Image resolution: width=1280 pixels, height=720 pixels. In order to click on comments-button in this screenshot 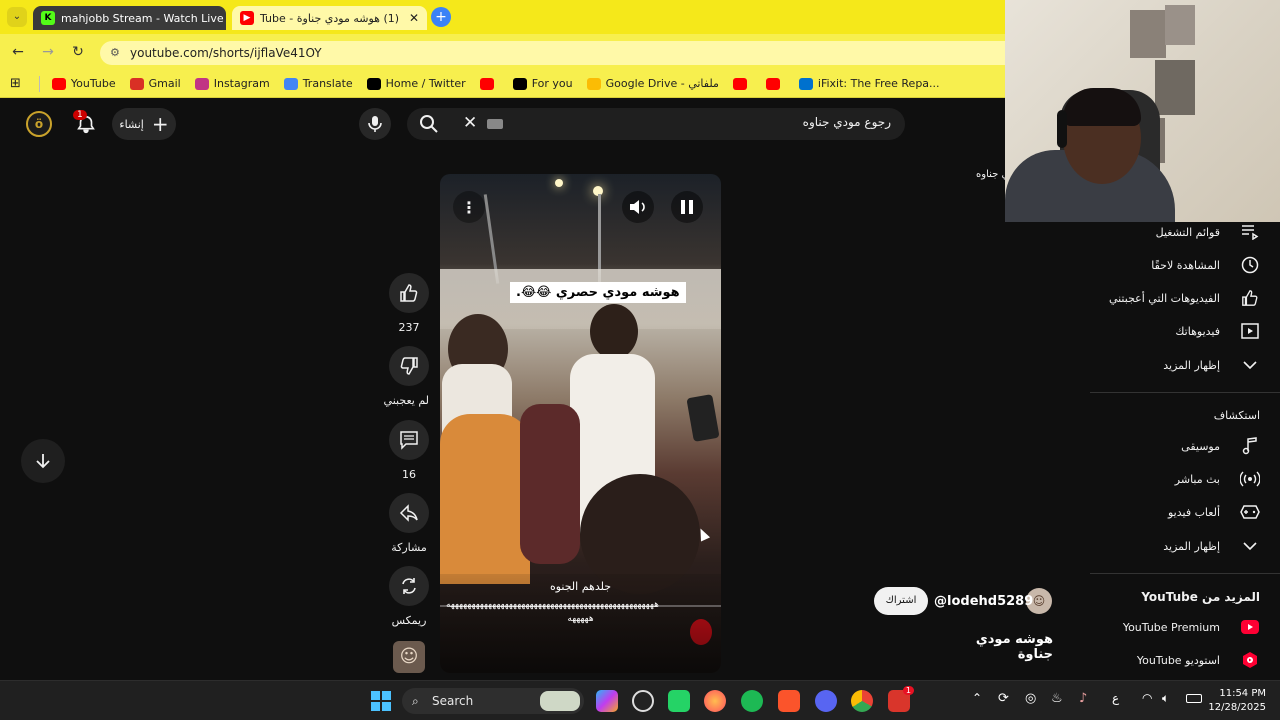, I will do `click(409, 440)`.